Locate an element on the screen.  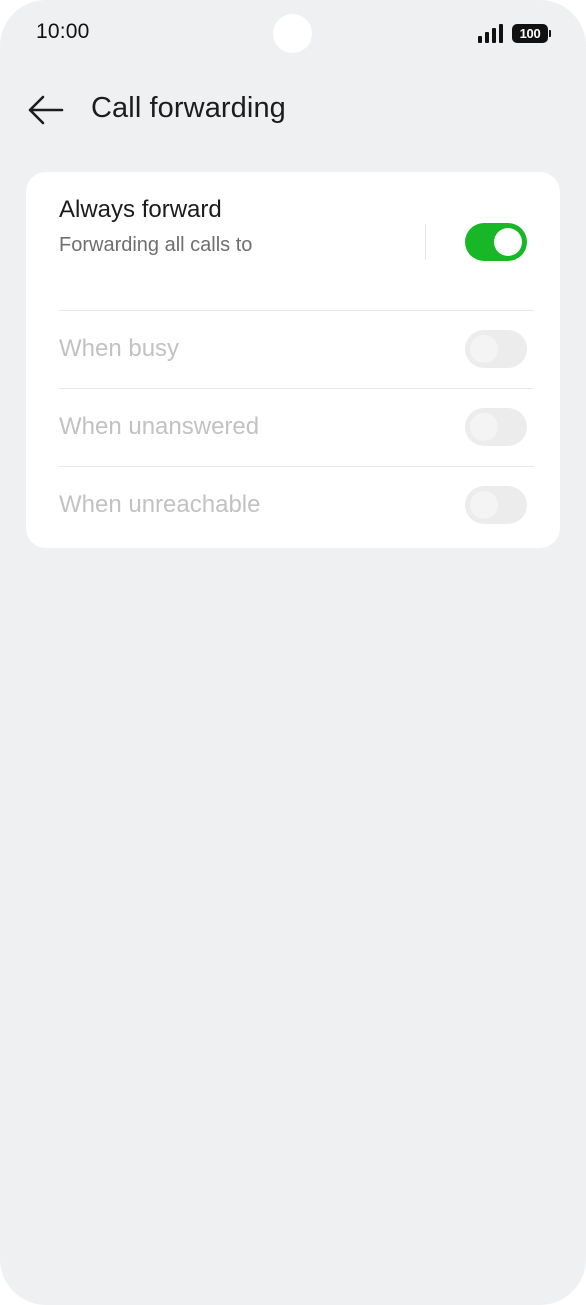
when-unanswered-row: When unanswered is located at coordinates (293, 428).